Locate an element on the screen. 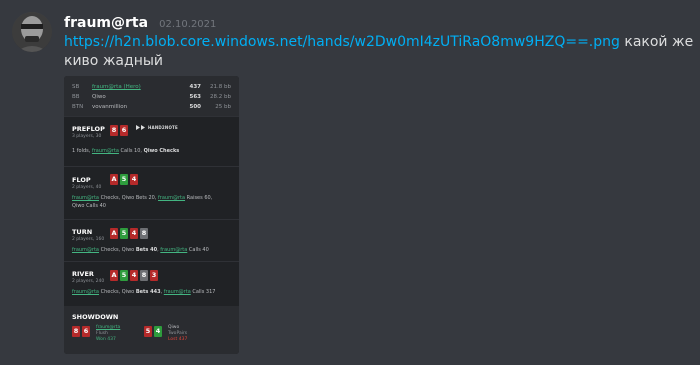 This screenshot has width=700, height=365. player-stack: 500 is located at coordinates (195, 107).